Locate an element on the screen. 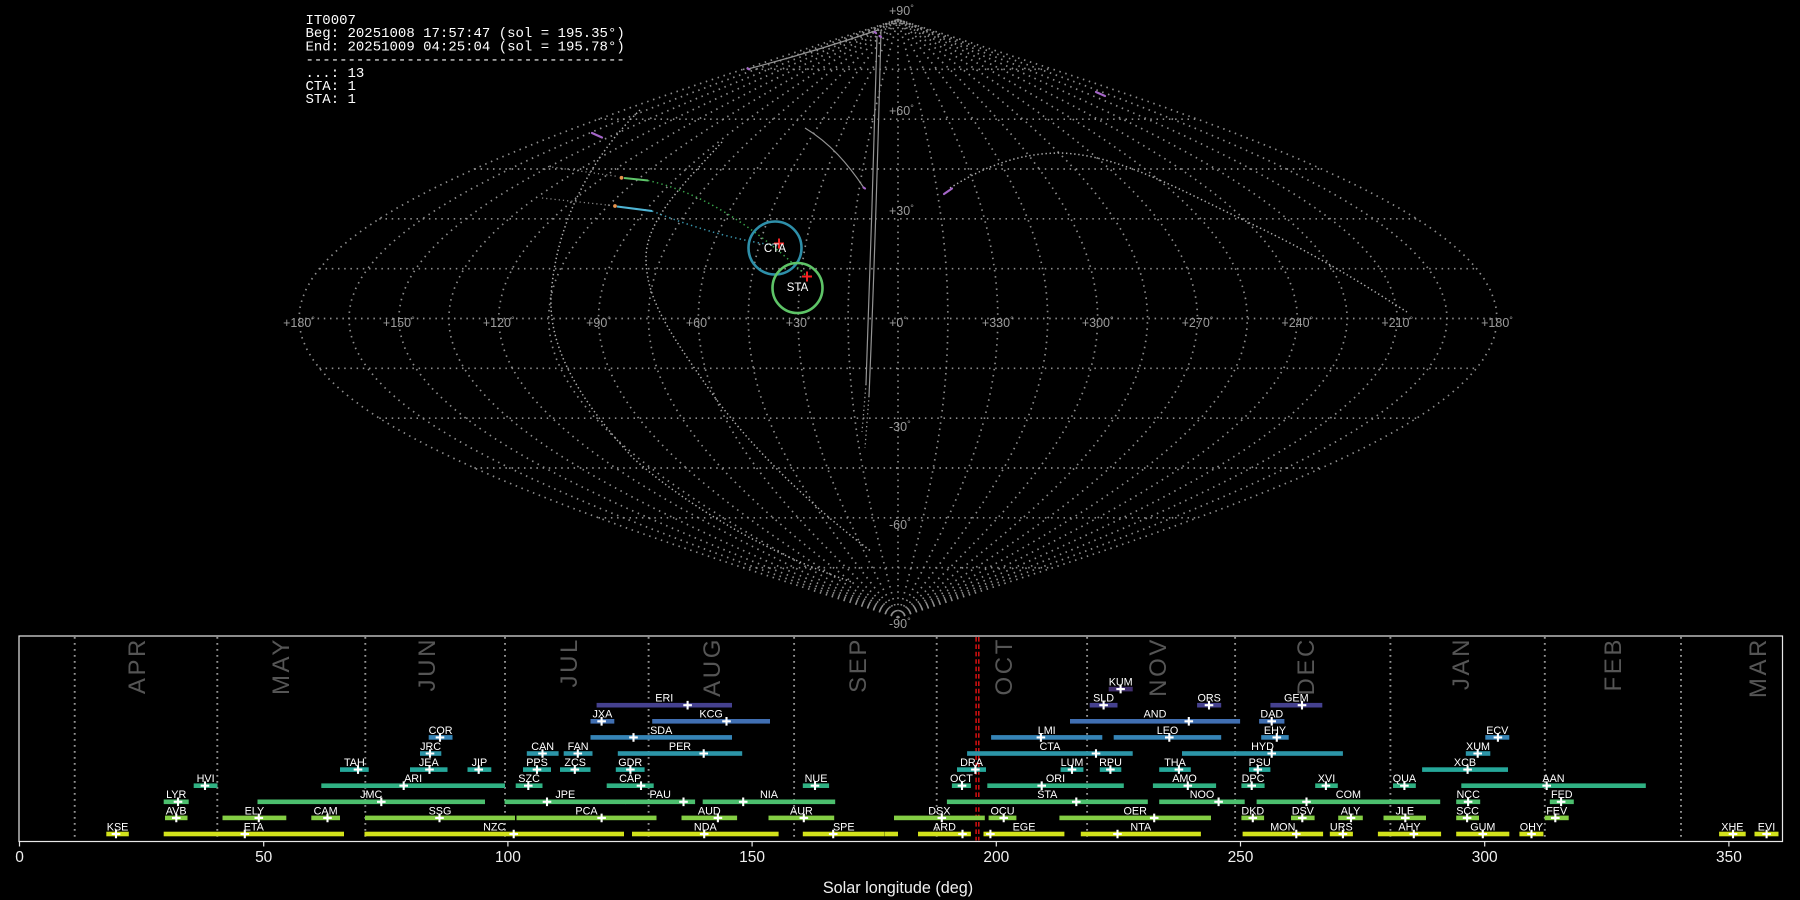  svg-text: 150 is located at coordinates (752, 857).